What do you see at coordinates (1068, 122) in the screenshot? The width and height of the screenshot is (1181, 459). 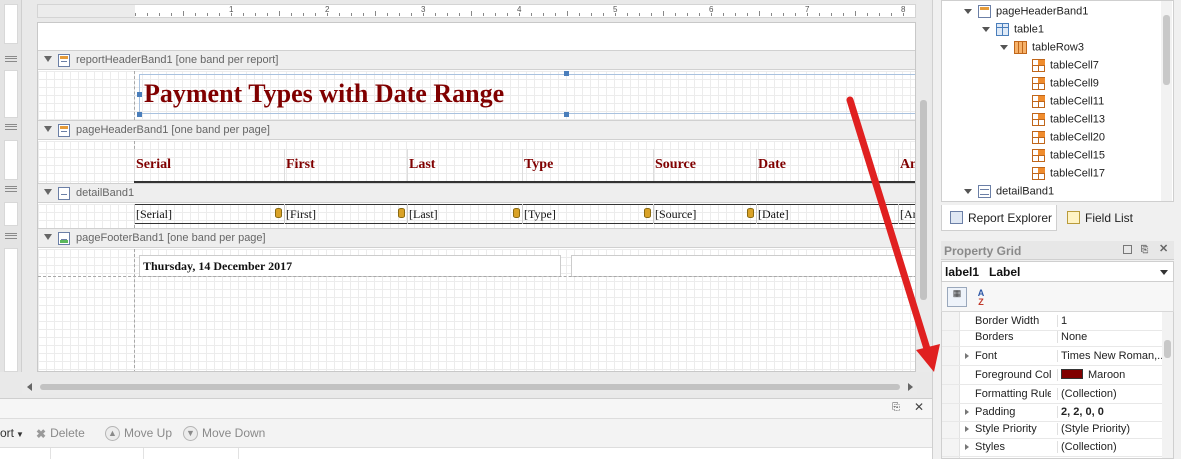 I see `tree-node-tablecell13: tableCell13` at bounding box center [1068, 122].